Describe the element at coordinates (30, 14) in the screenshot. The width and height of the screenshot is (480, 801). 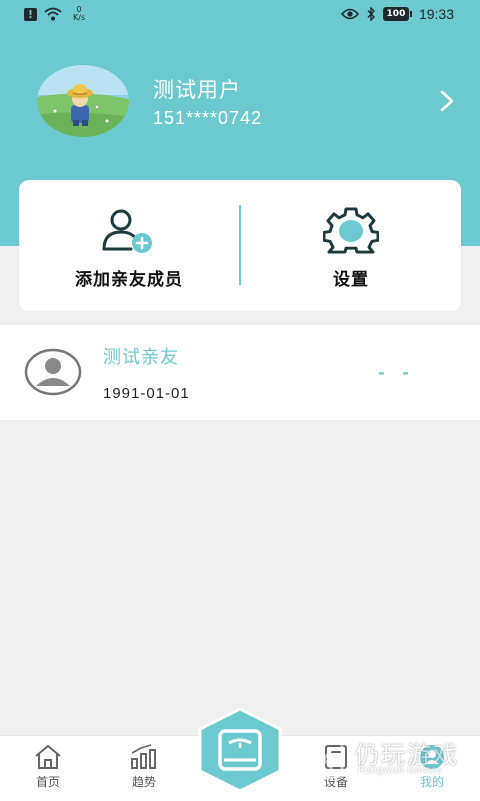
I see `notification-icon: !` at that location.